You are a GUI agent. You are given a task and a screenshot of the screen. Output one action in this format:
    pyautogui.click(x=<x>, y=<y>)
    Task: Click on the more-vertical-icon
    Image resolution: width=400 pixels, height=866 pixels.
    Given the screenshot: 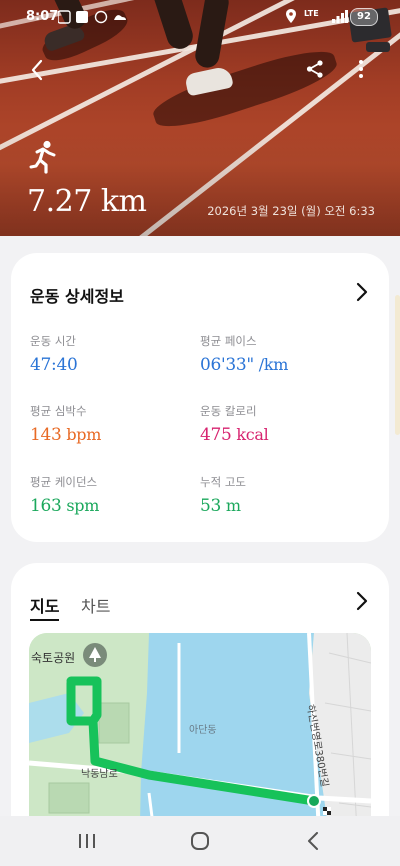 What is the action you would take?
    pyautogui.click(x=361, y=69)
    